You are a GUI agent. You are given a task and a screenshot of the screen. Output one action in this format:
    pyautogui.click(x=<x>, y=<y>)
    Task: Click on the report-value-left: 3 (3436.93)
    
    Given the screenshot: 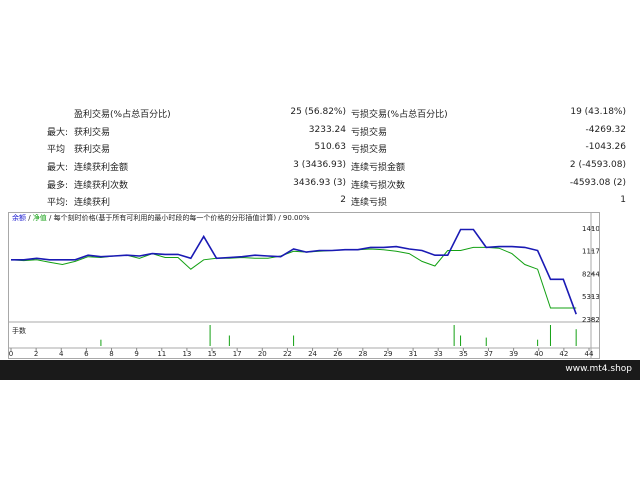 What is the action you would take?
    pyautogui.click(x=319, y=165)
    